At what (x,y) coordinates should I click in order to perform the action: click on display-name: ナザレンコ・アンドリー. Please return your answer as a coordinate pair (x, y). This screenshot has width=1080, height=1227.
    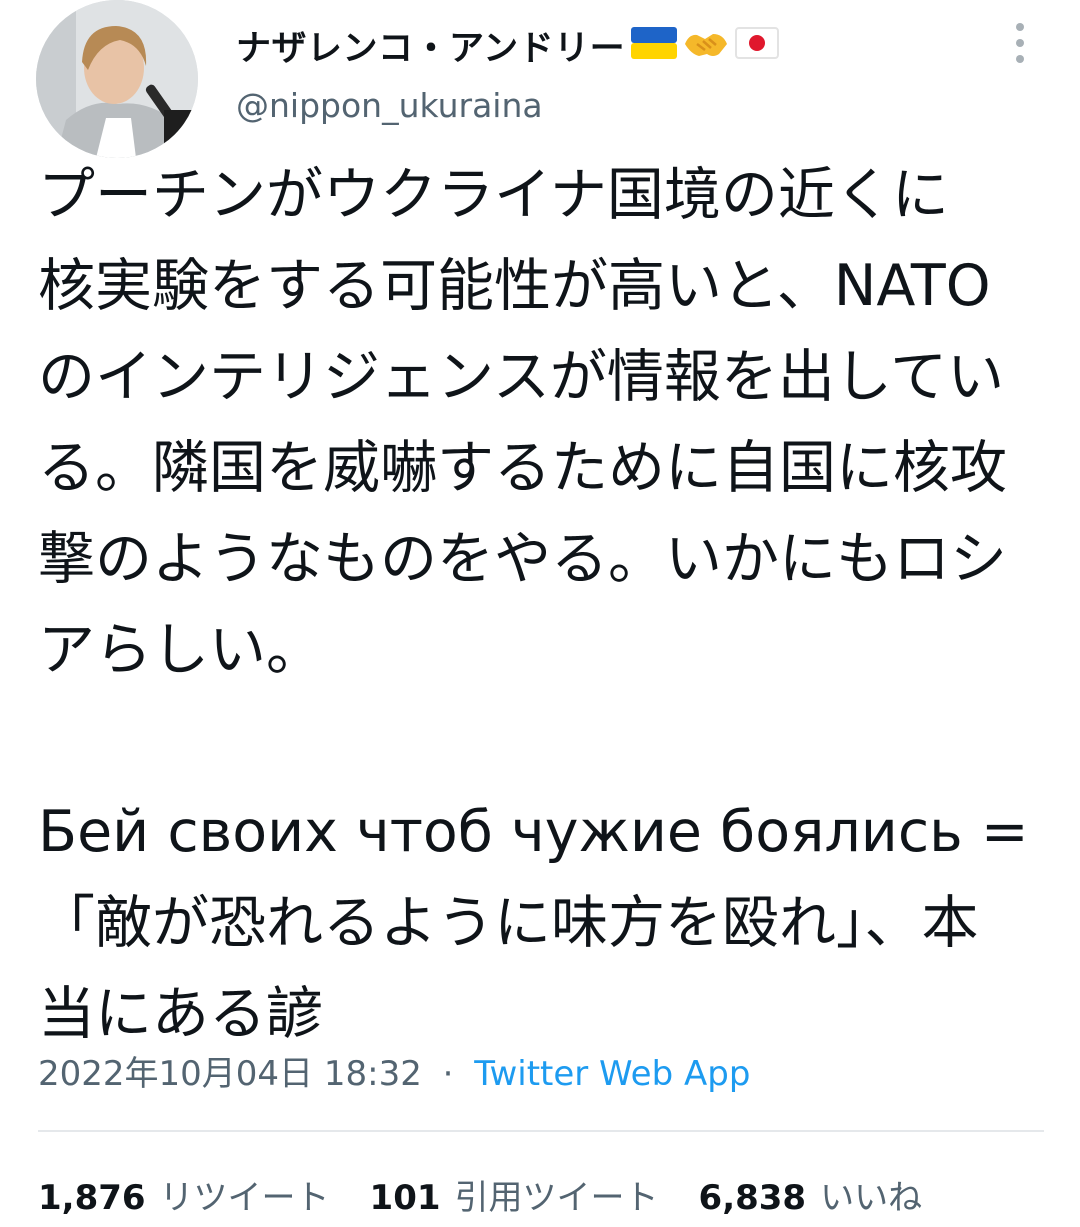
    Looking at the image, I should click on (430, 45).